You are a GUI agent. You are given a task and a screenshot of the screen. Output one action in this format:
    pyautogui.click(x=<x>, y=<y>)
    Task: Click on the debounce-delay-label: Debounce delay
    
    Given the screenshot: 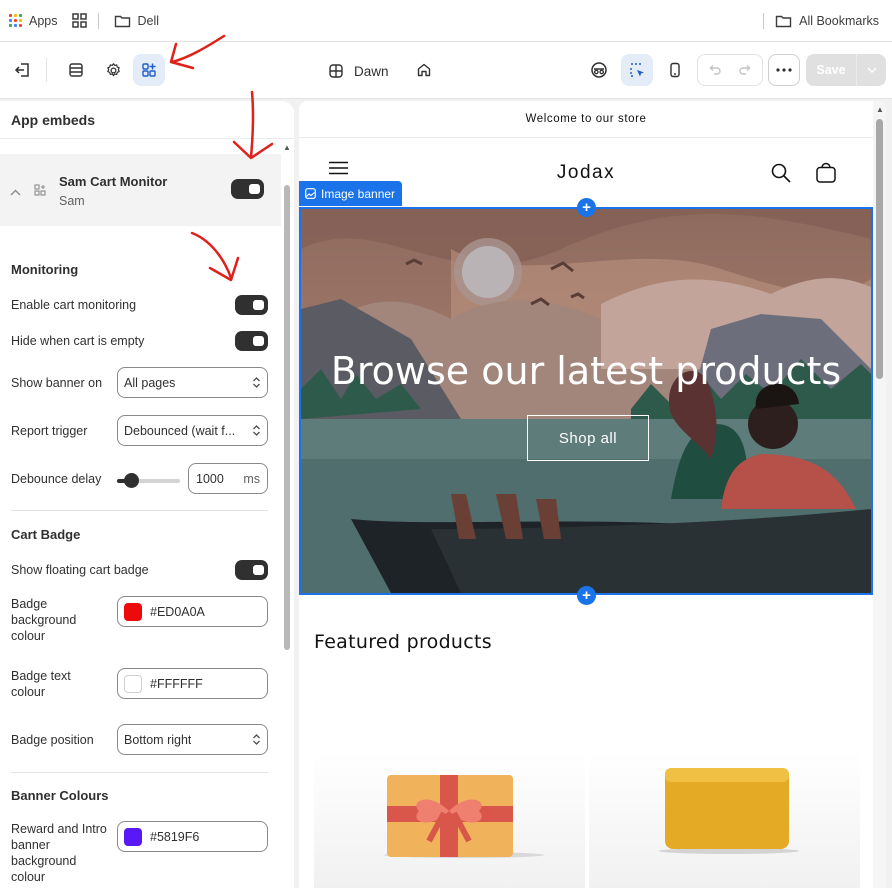 What is the action you would take?
    pyautogui.click(x=56, y=479)
    